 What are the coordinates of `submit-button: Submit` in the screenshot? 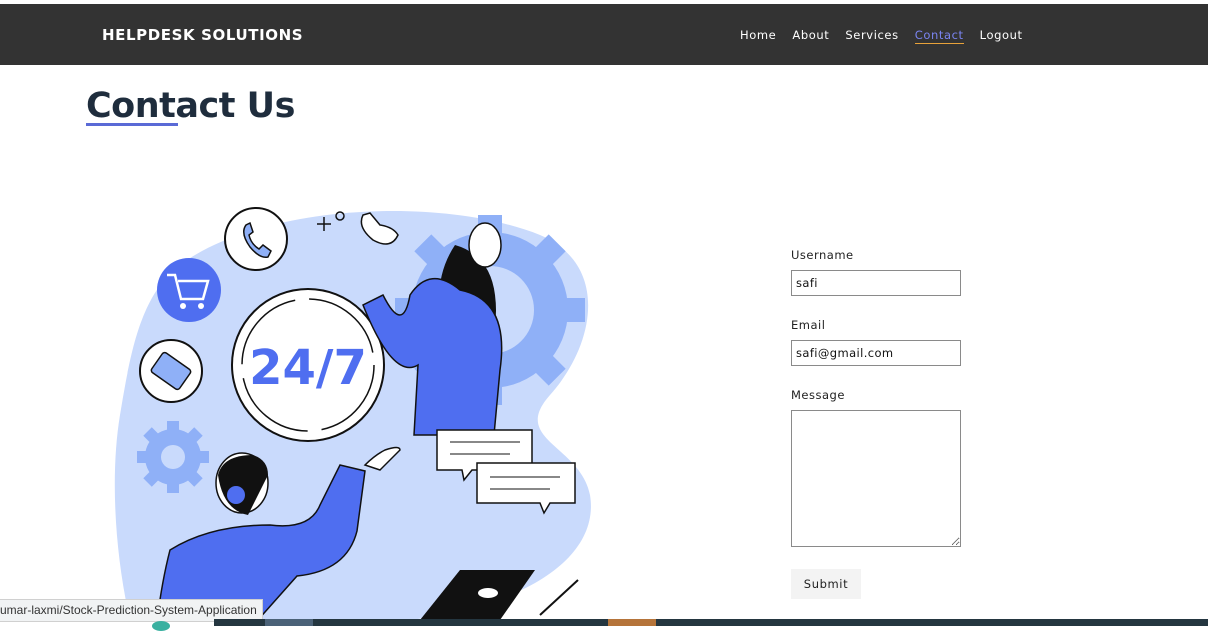 It's located at (826, 584).